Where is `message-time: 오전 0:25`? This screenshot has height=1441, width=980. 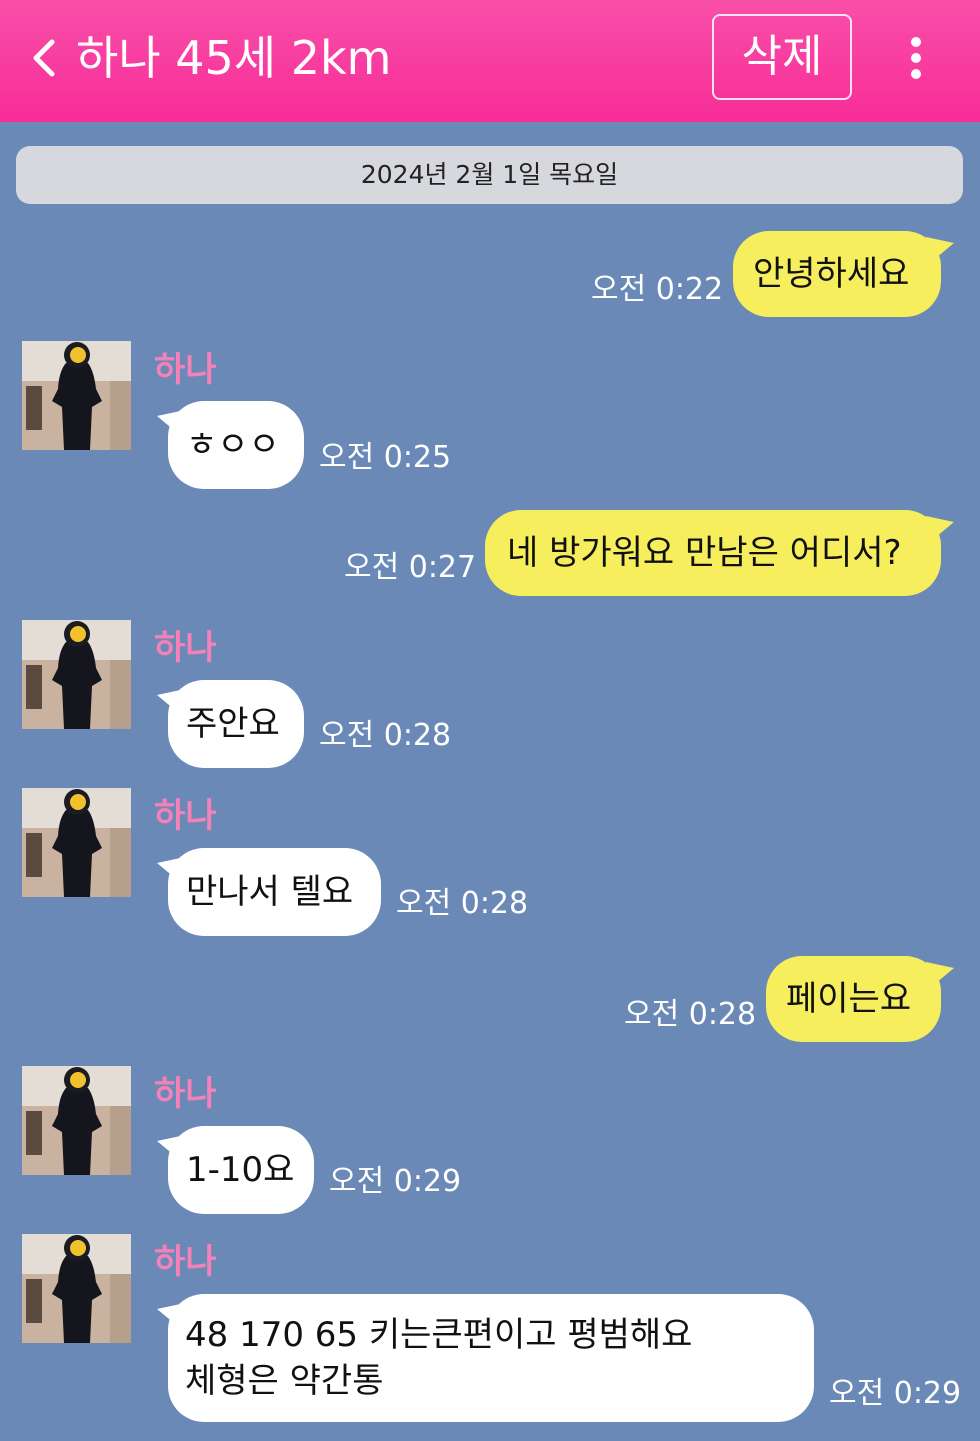
message-time: 오전 0:25 is located at coordinates (385, 457).